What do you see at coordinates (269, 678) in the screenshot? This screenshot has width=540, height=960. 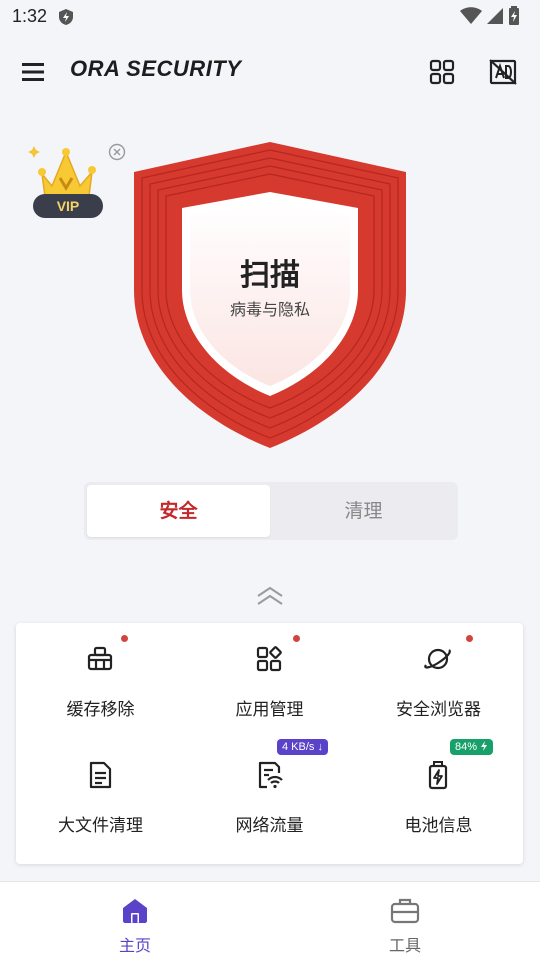 I see `feature-app-management: 应用管理` at bounding box center [269, 678].